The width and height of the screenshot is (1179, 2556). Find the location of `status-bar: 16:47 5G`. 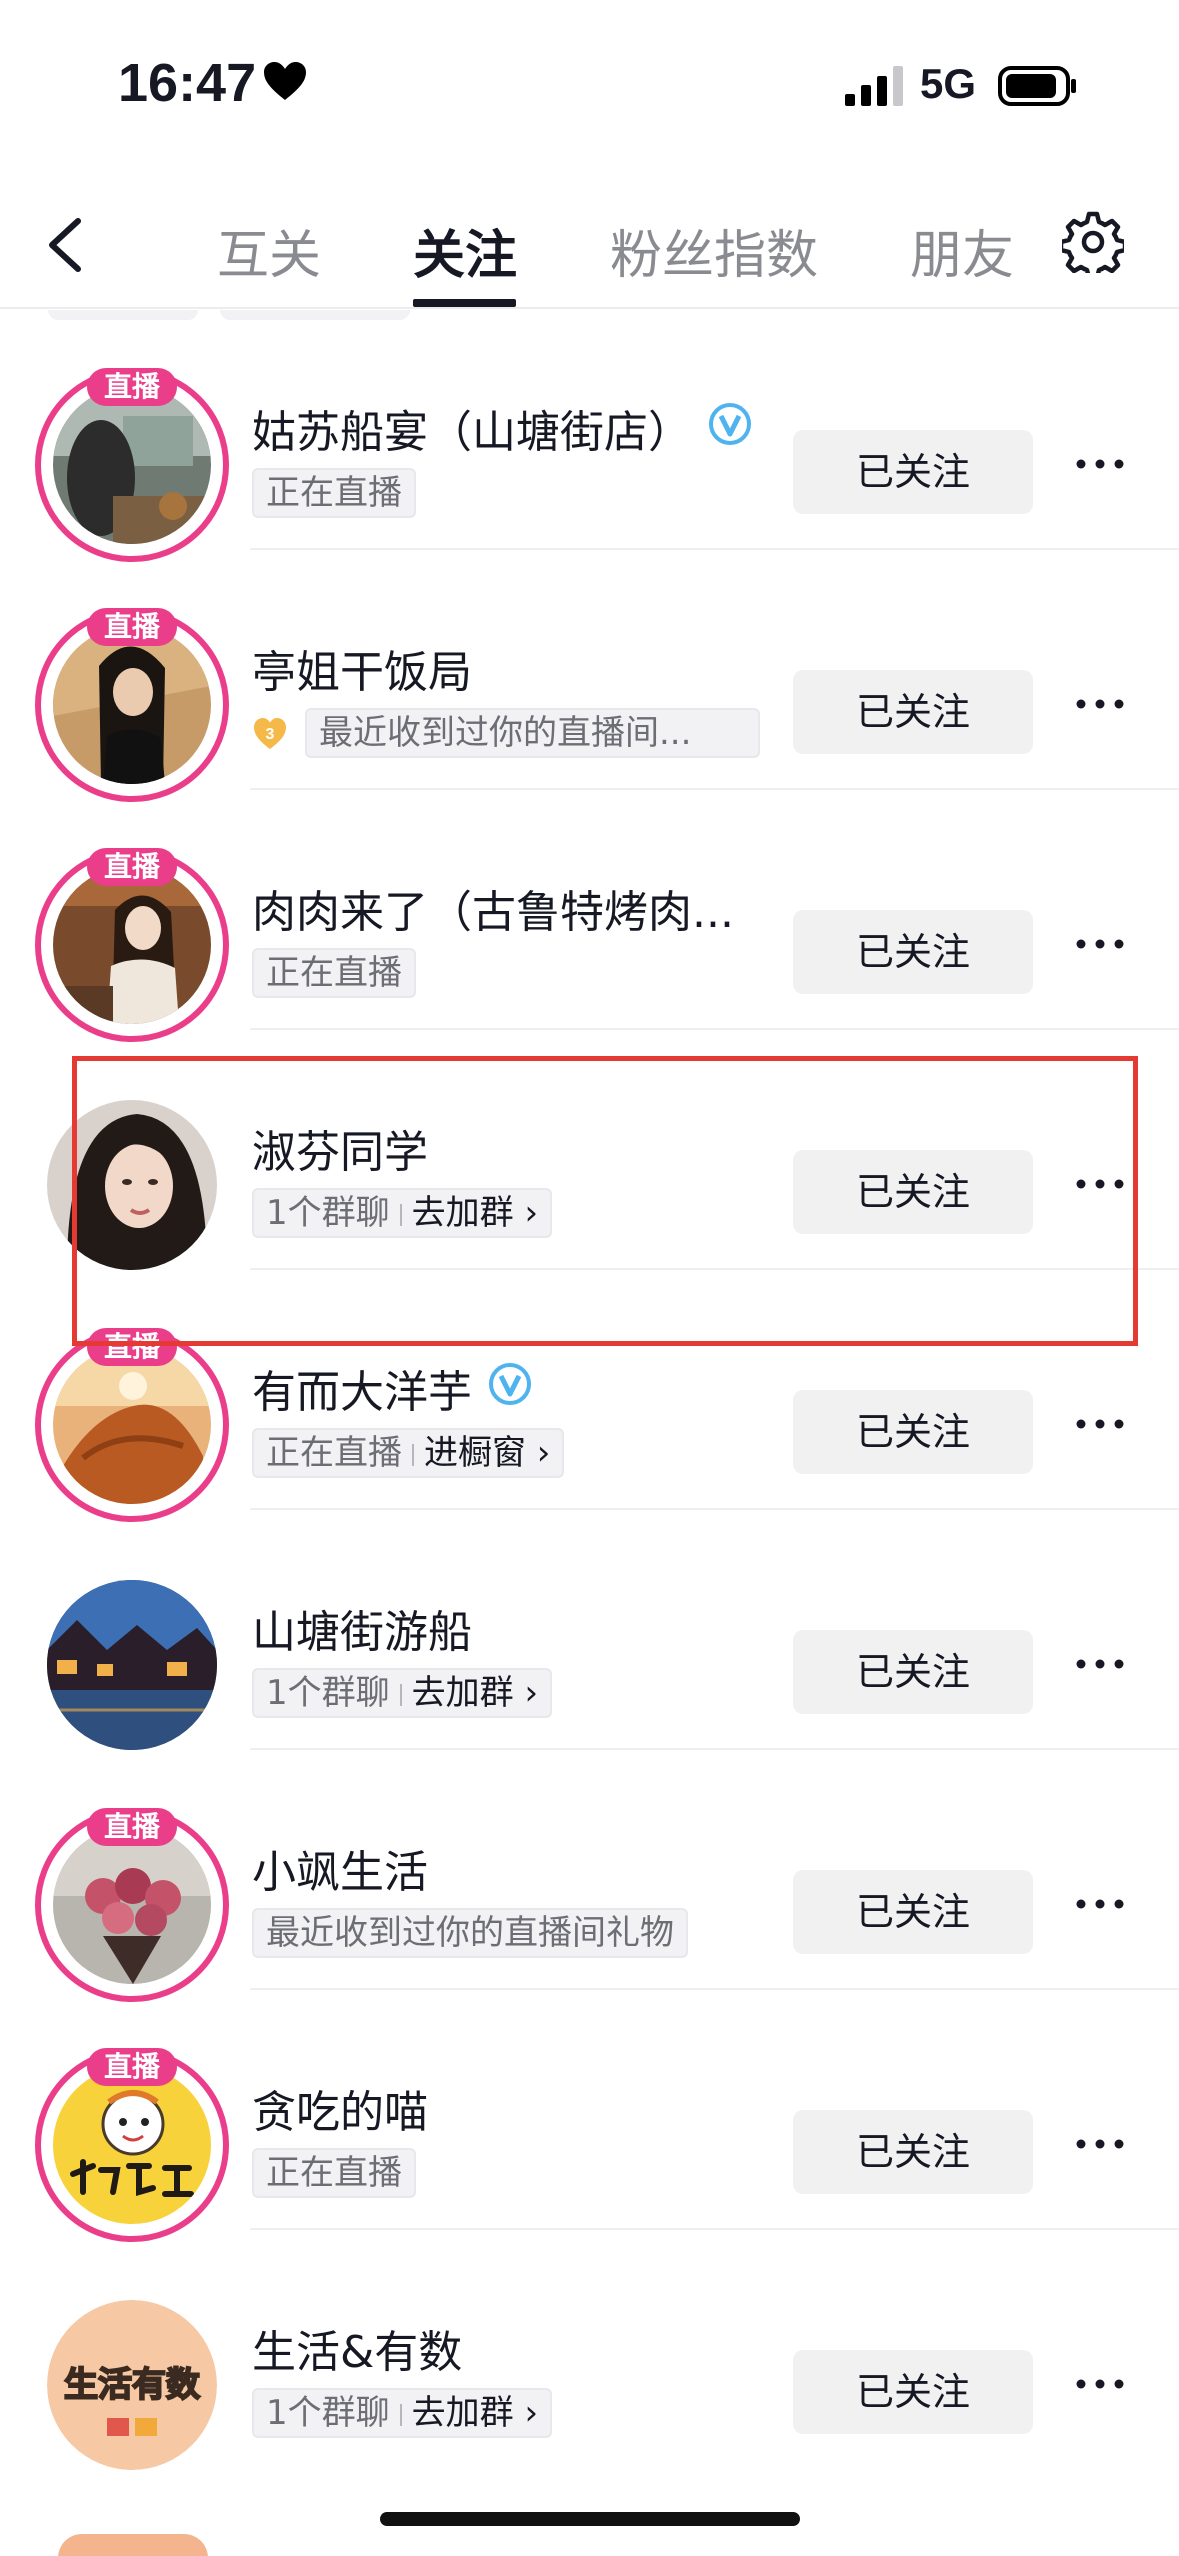

status-bar: 16:47 5G is located at coordinates (589, 87).